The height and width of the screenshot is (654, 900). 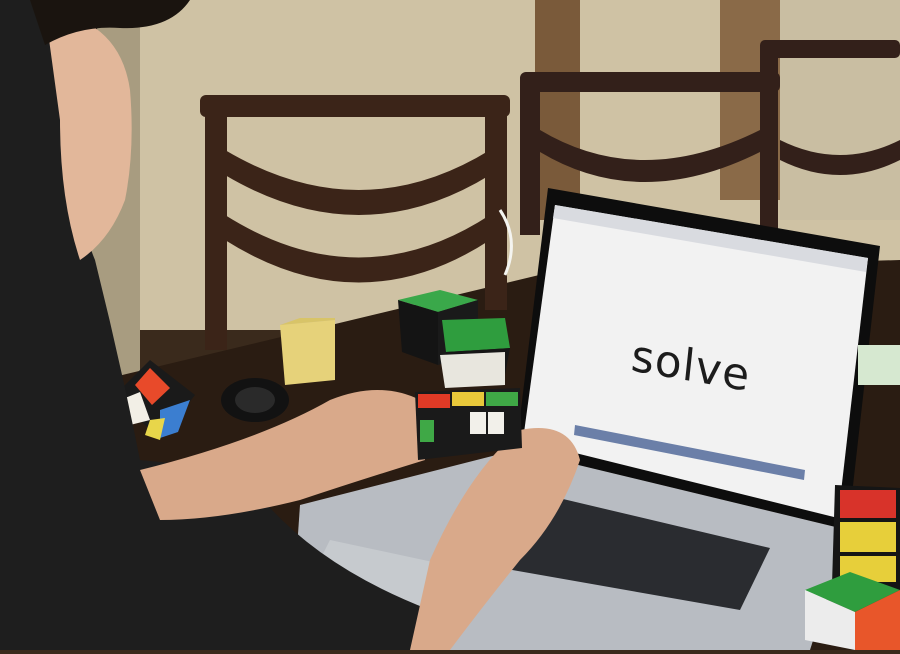 What do you see at coordinates (557, 110) in the screenshot?
I see `door-frame` at bounding box center [557, 110].